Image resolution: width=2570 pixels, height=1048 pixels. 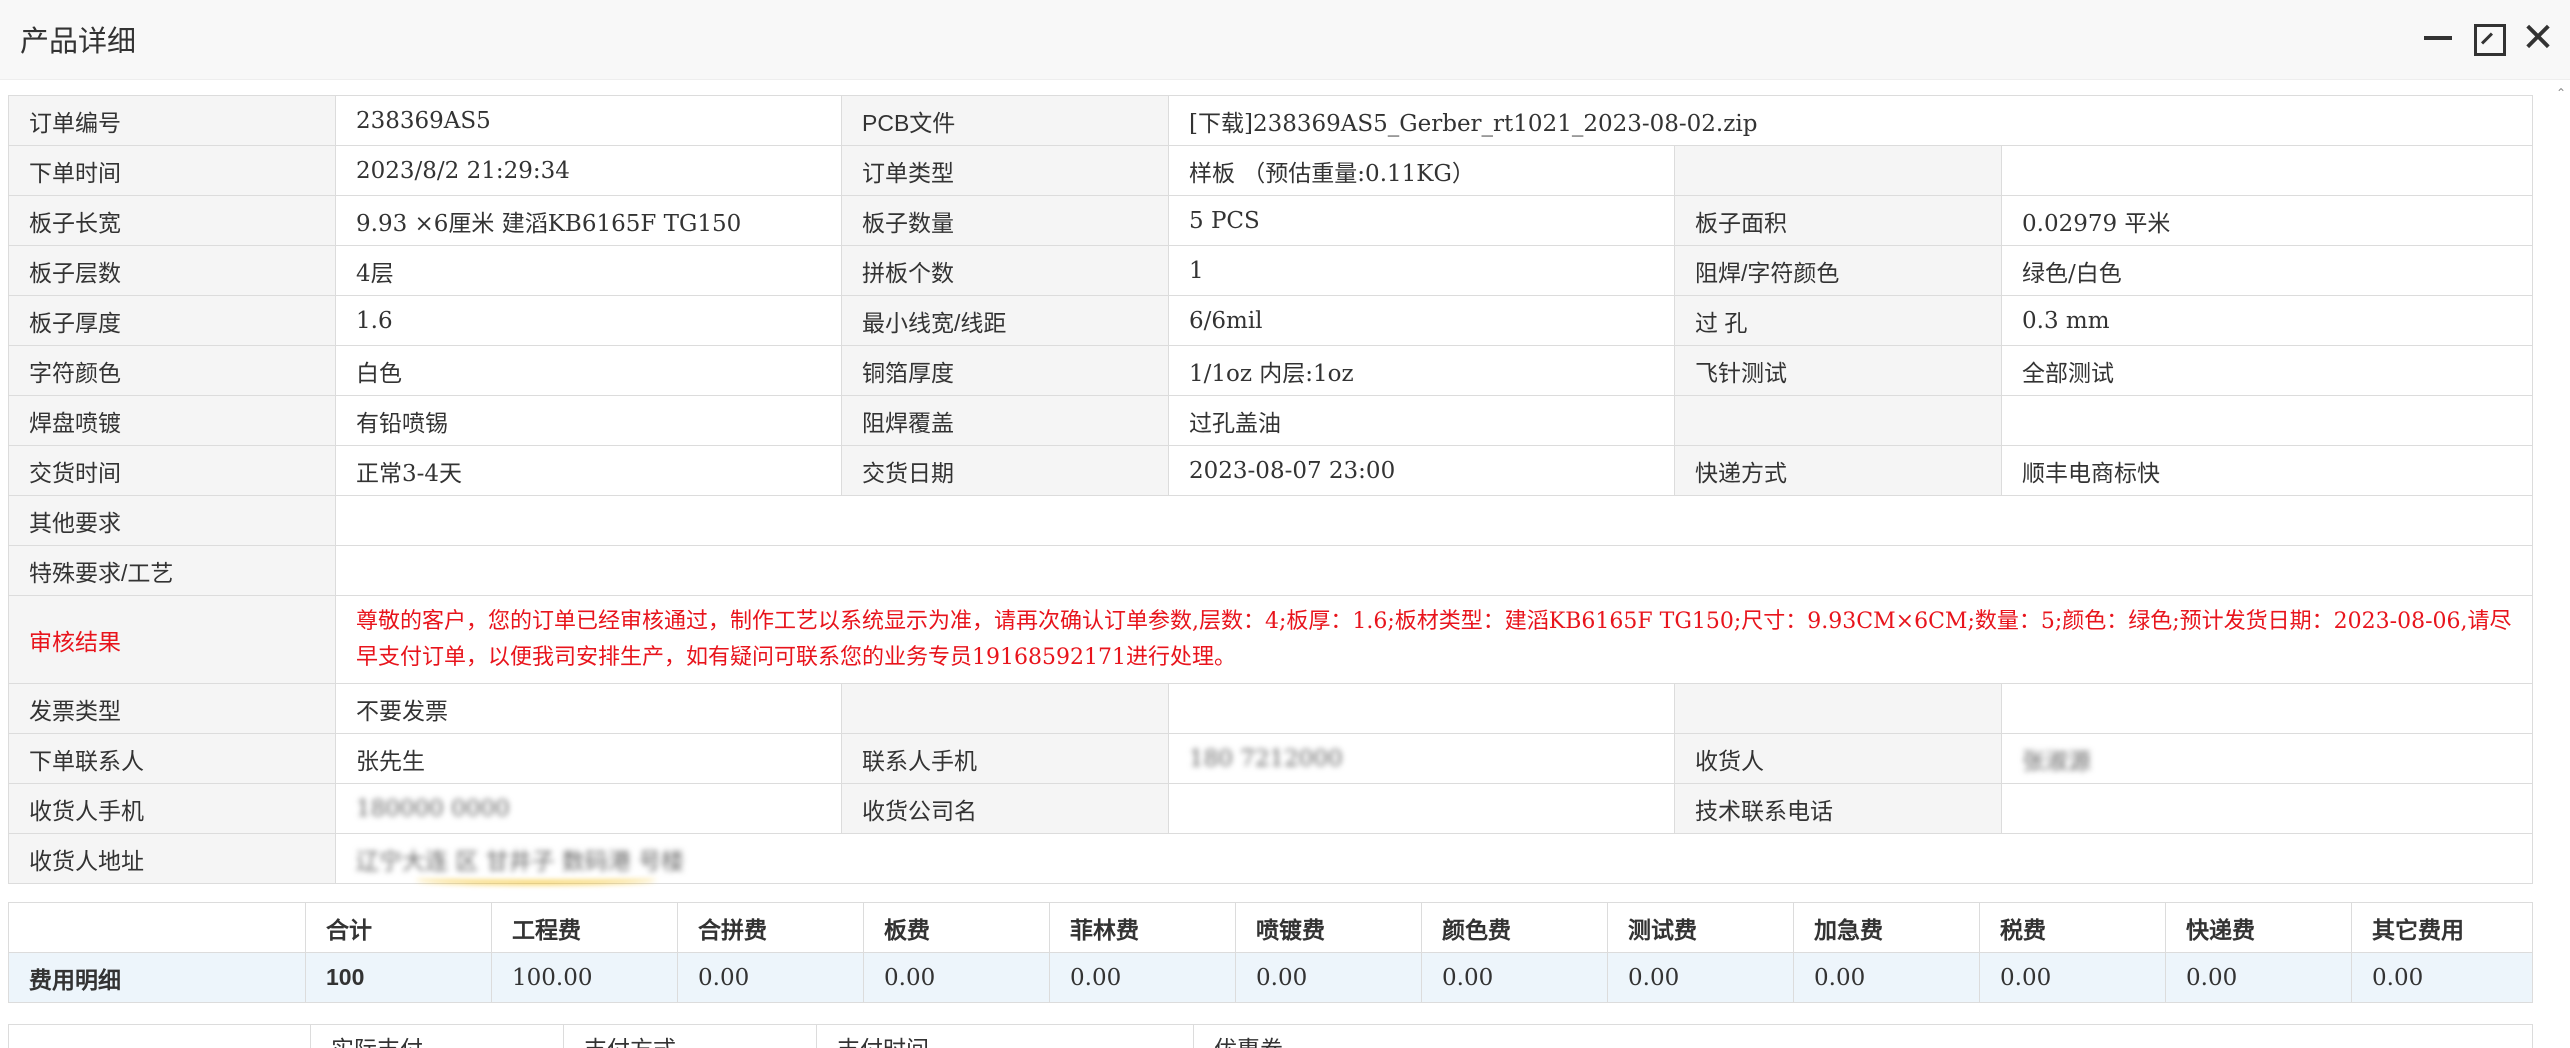 I want to click on board-qty-value: 5 PCS, so click(x=1421, y=220).